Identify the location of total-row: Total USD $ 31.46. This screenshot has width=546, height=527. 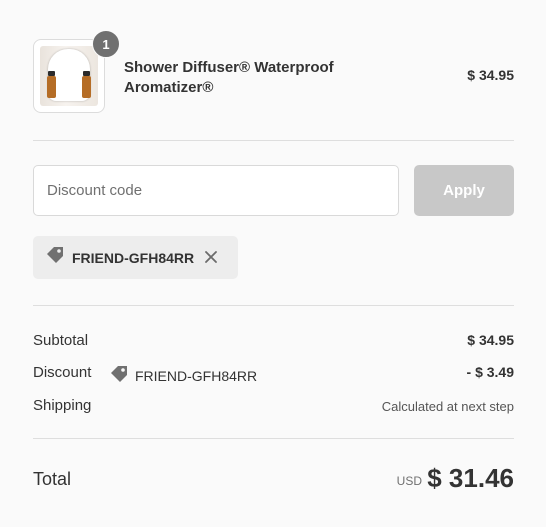
(273, 479).